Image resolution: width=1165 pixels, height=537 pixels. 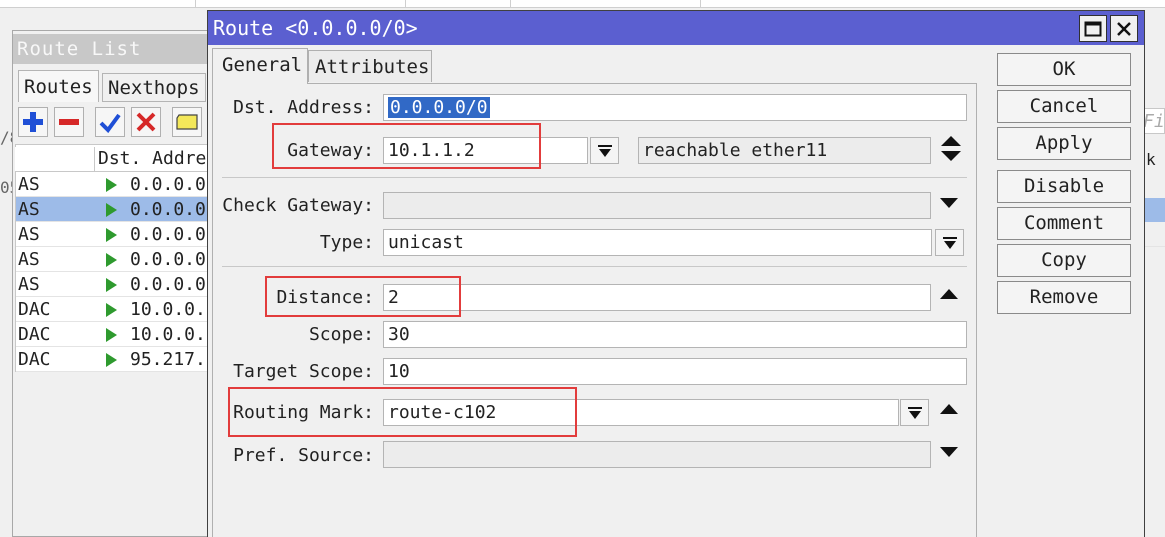 I want to click on apply-button: Apply, so click(x=1064, y=143).